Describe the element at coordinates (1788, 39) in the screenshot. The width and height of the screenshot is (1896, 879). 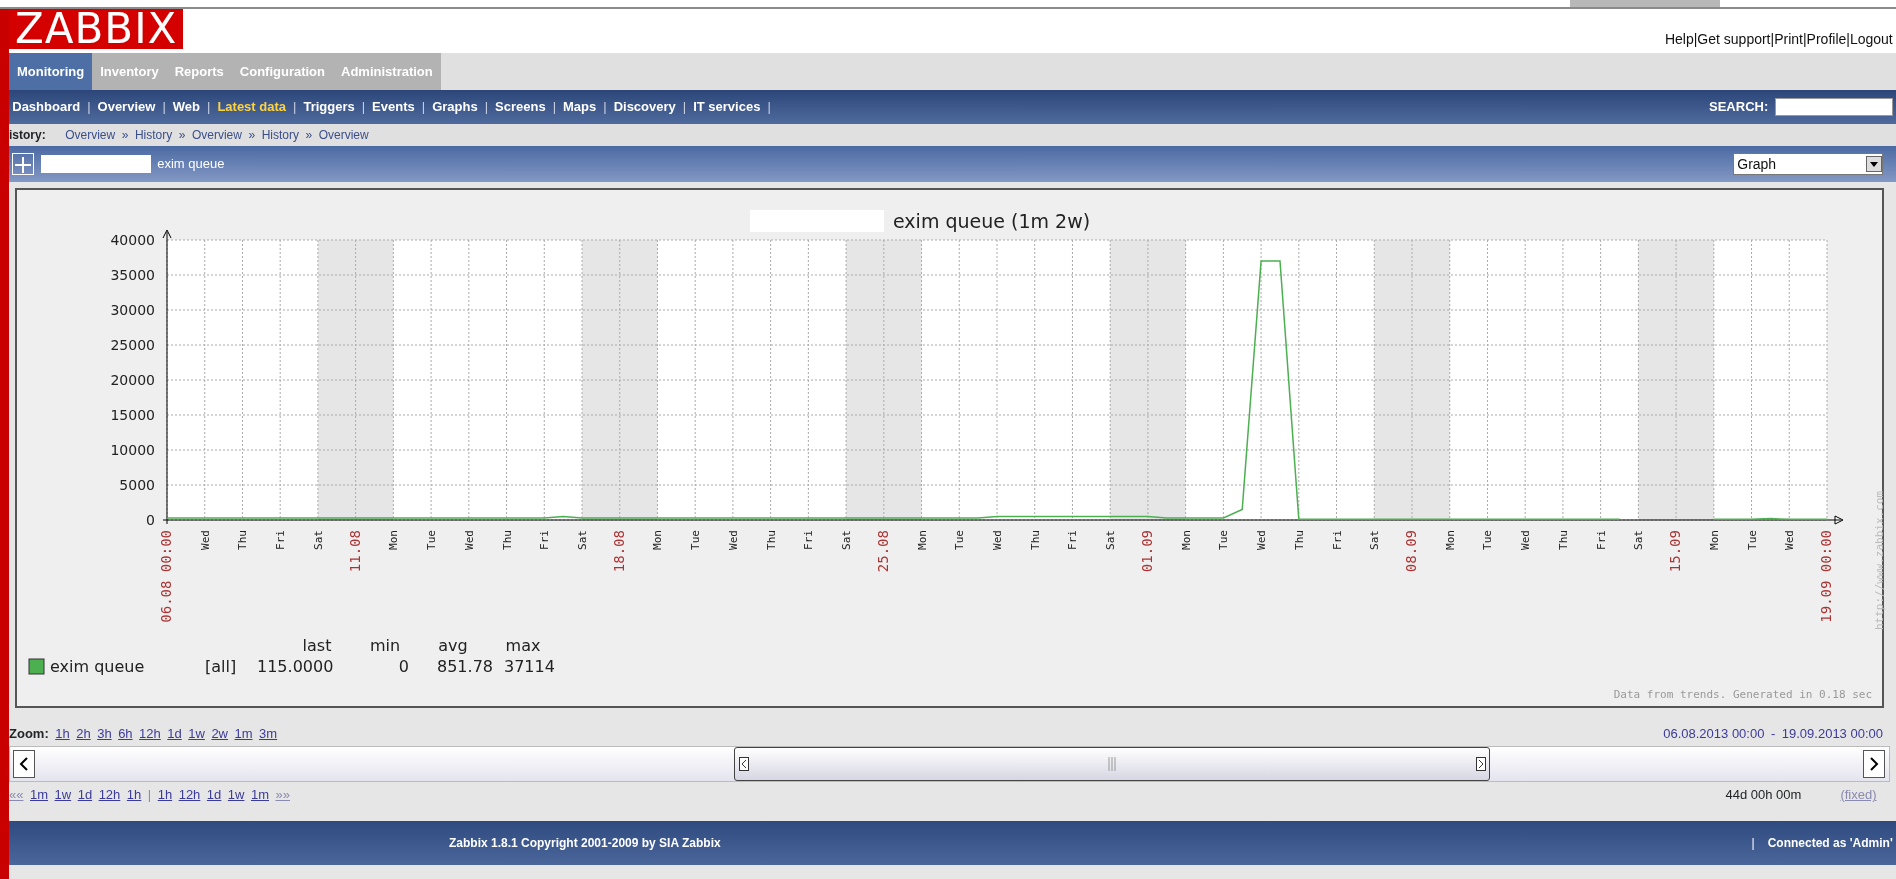
I see `header-link: Print` at that location.